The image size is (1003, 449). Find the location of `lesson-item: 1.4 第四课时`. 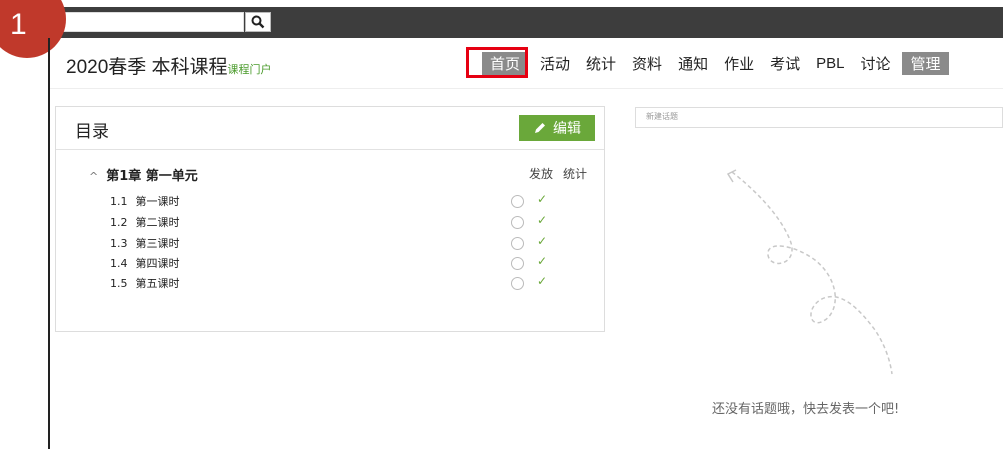

lesson-item: 1.4 第四课时 is located at coordinates (145, 263).